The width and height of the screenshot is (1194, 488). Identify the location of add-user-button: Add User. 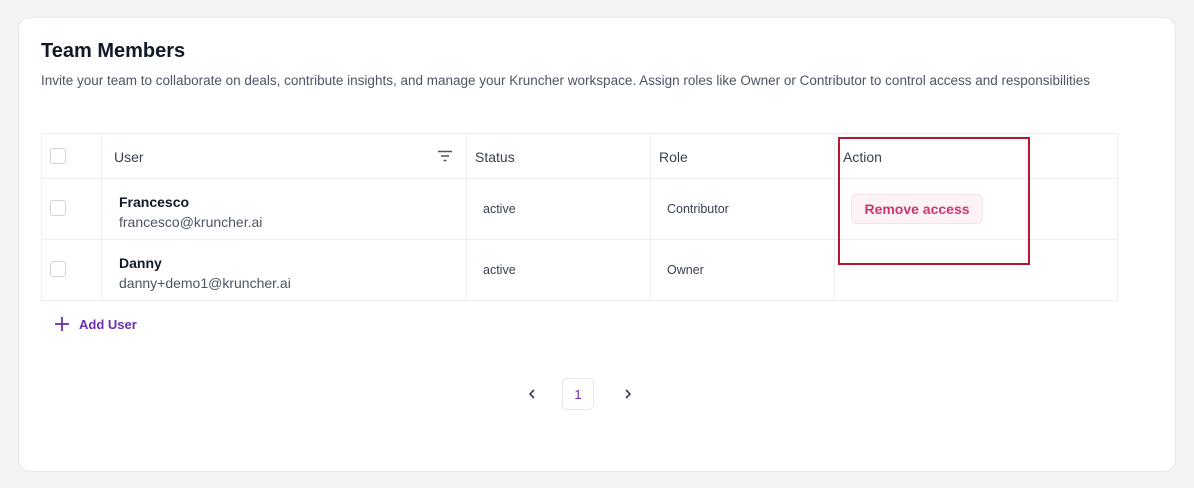
(96, 324).